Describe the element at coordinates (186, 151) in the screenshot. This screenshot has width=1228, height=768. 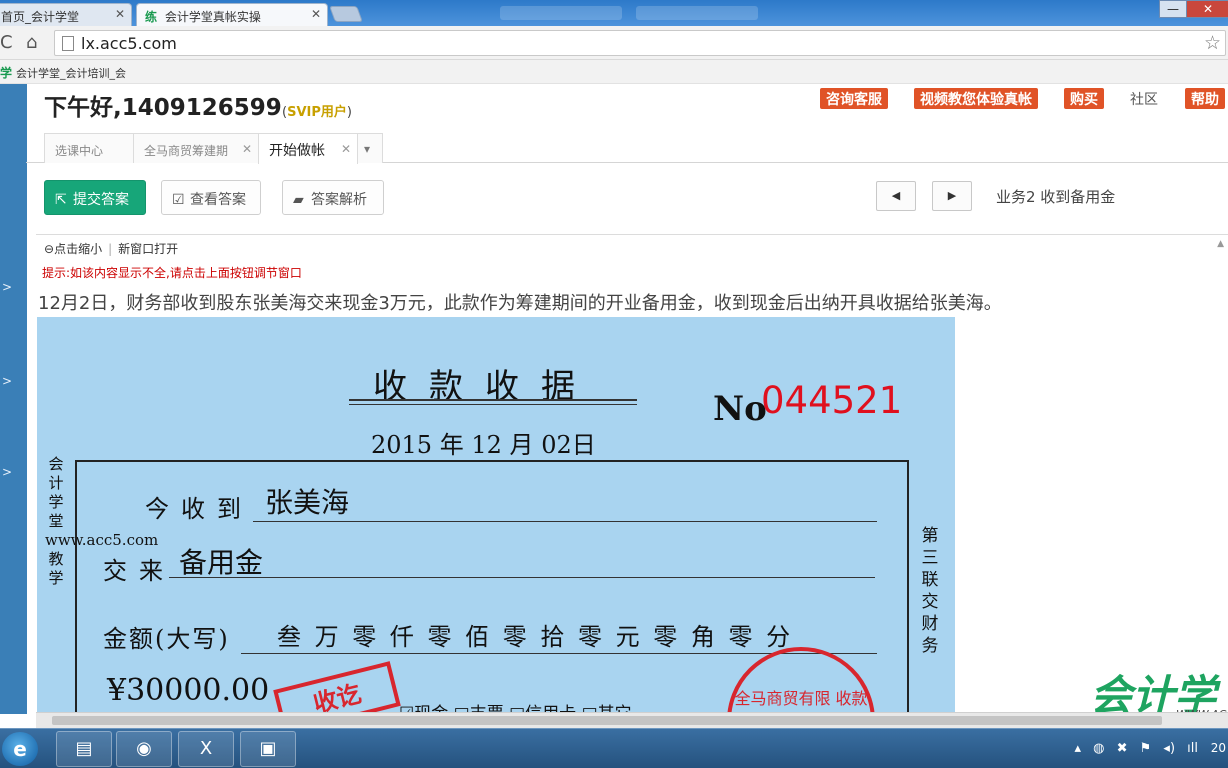
I see `tab-label: 全马商贸筹建期` at that location.